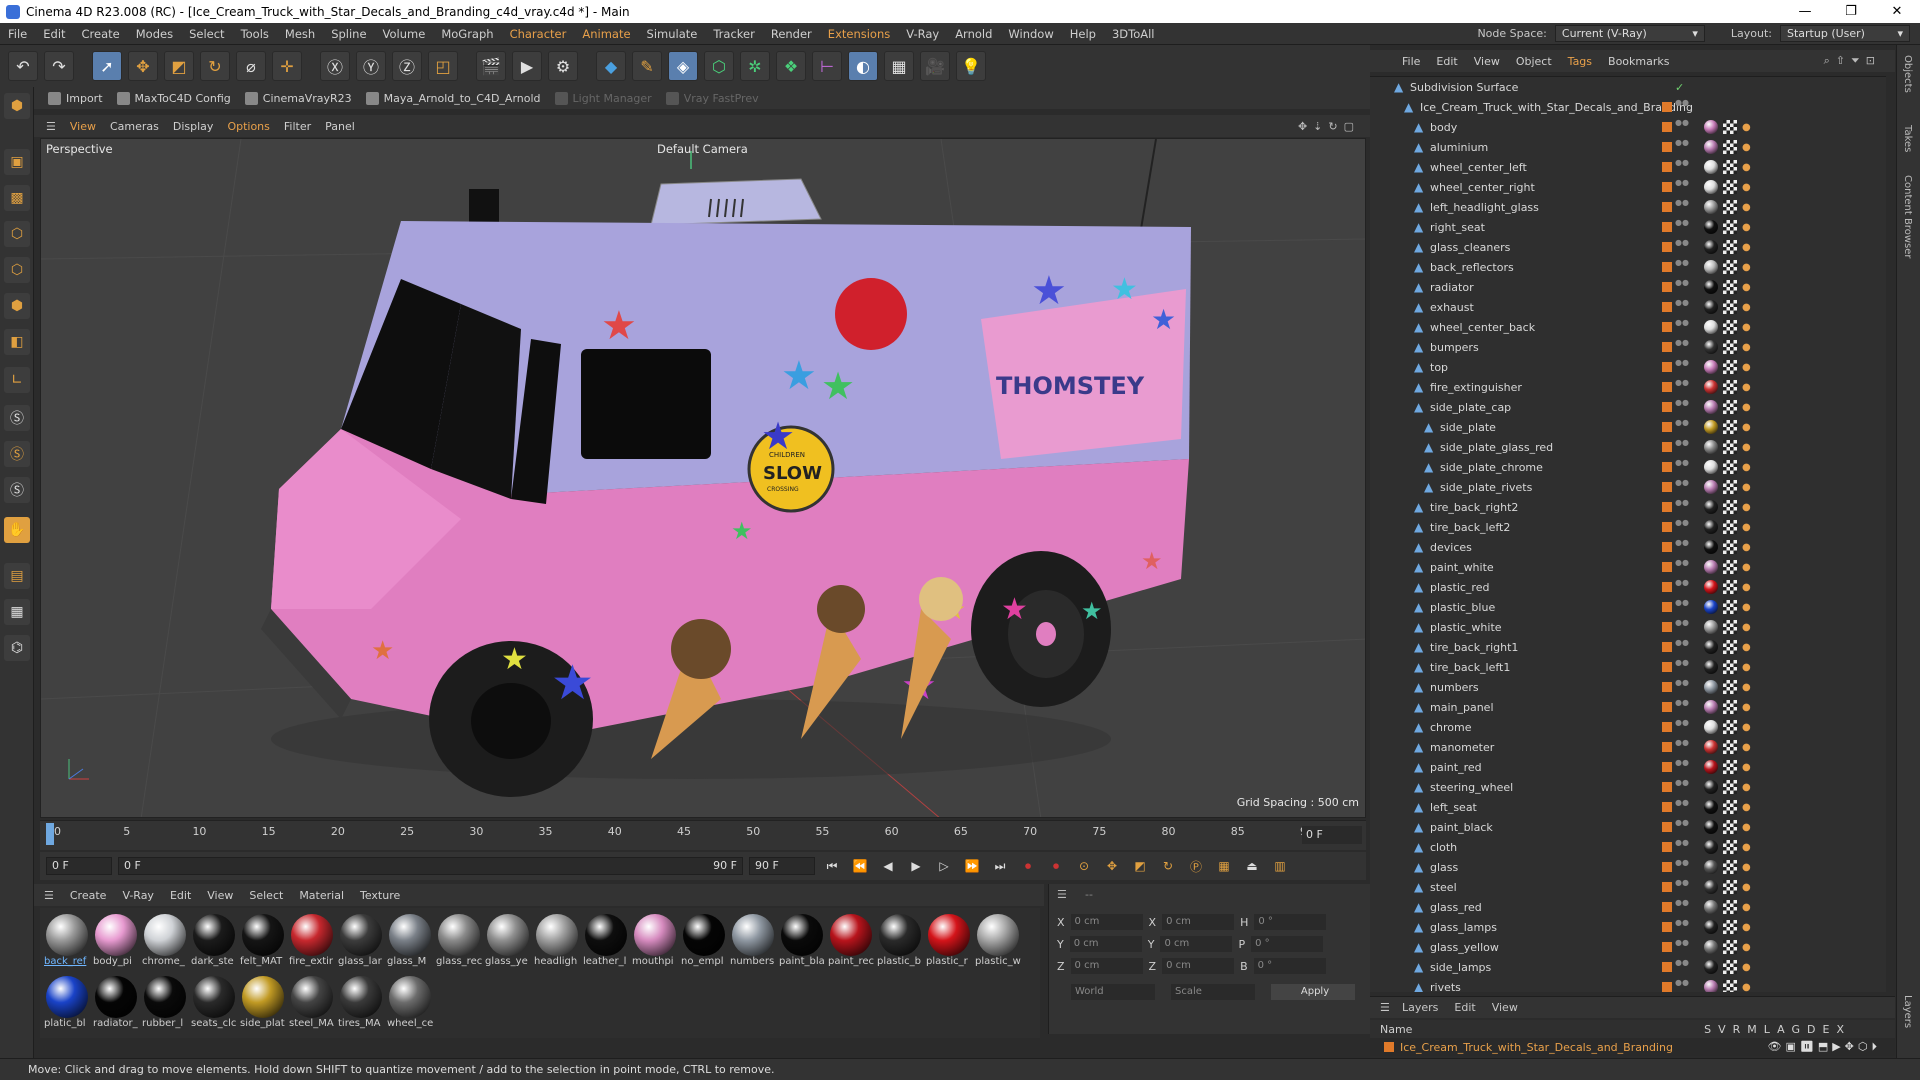  Describe the element at coordinates (1629, 33) in the screenshot. I see `node-space-dropdown: Current (V-Ray) ▾` at that location.